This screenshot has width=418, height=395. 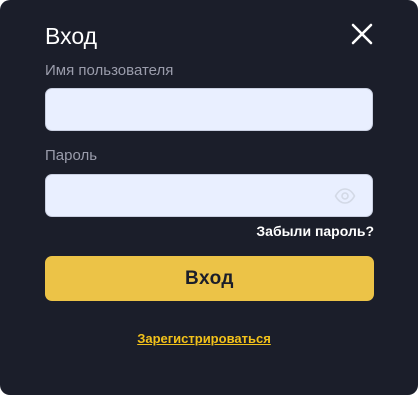 I want to click on password-input, so click(x=209, y=195).